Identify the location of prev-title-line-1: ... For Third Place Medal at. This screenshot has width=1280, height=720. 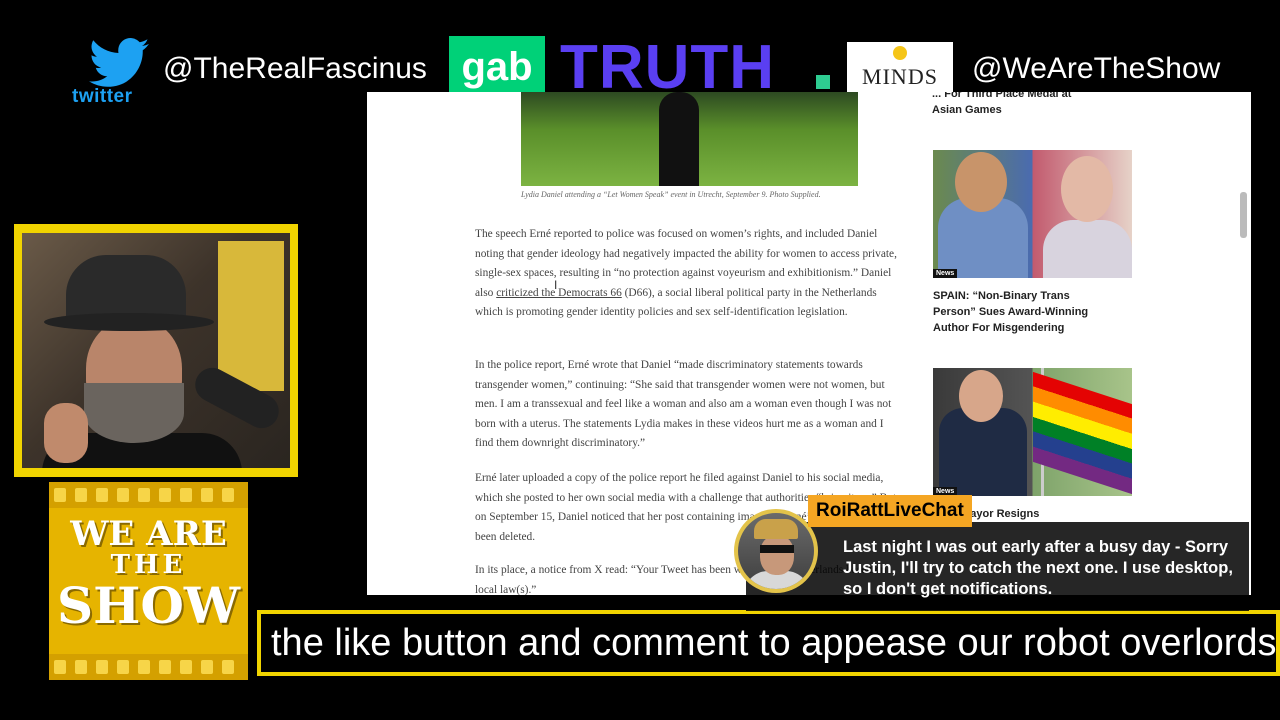
(1002, 96).